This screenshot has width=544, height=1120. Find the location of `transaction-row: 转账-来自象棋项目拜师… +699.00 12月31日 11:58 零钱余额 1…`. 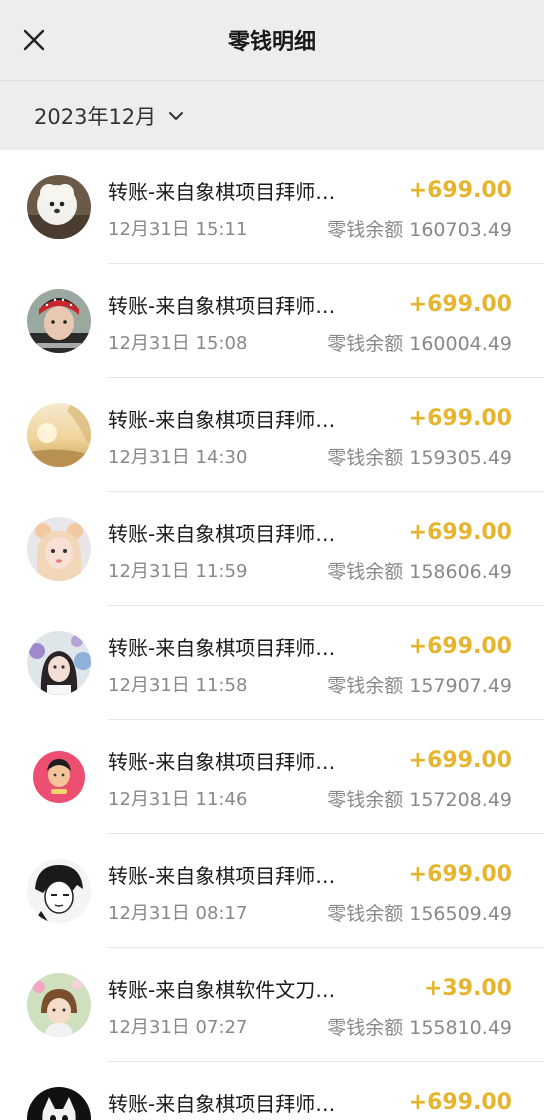

transaction-row: 转账-来自象棋项目拜师… +699.00 12月31日 11:58 零钱余额 1… is located at coordinates (272, 663).